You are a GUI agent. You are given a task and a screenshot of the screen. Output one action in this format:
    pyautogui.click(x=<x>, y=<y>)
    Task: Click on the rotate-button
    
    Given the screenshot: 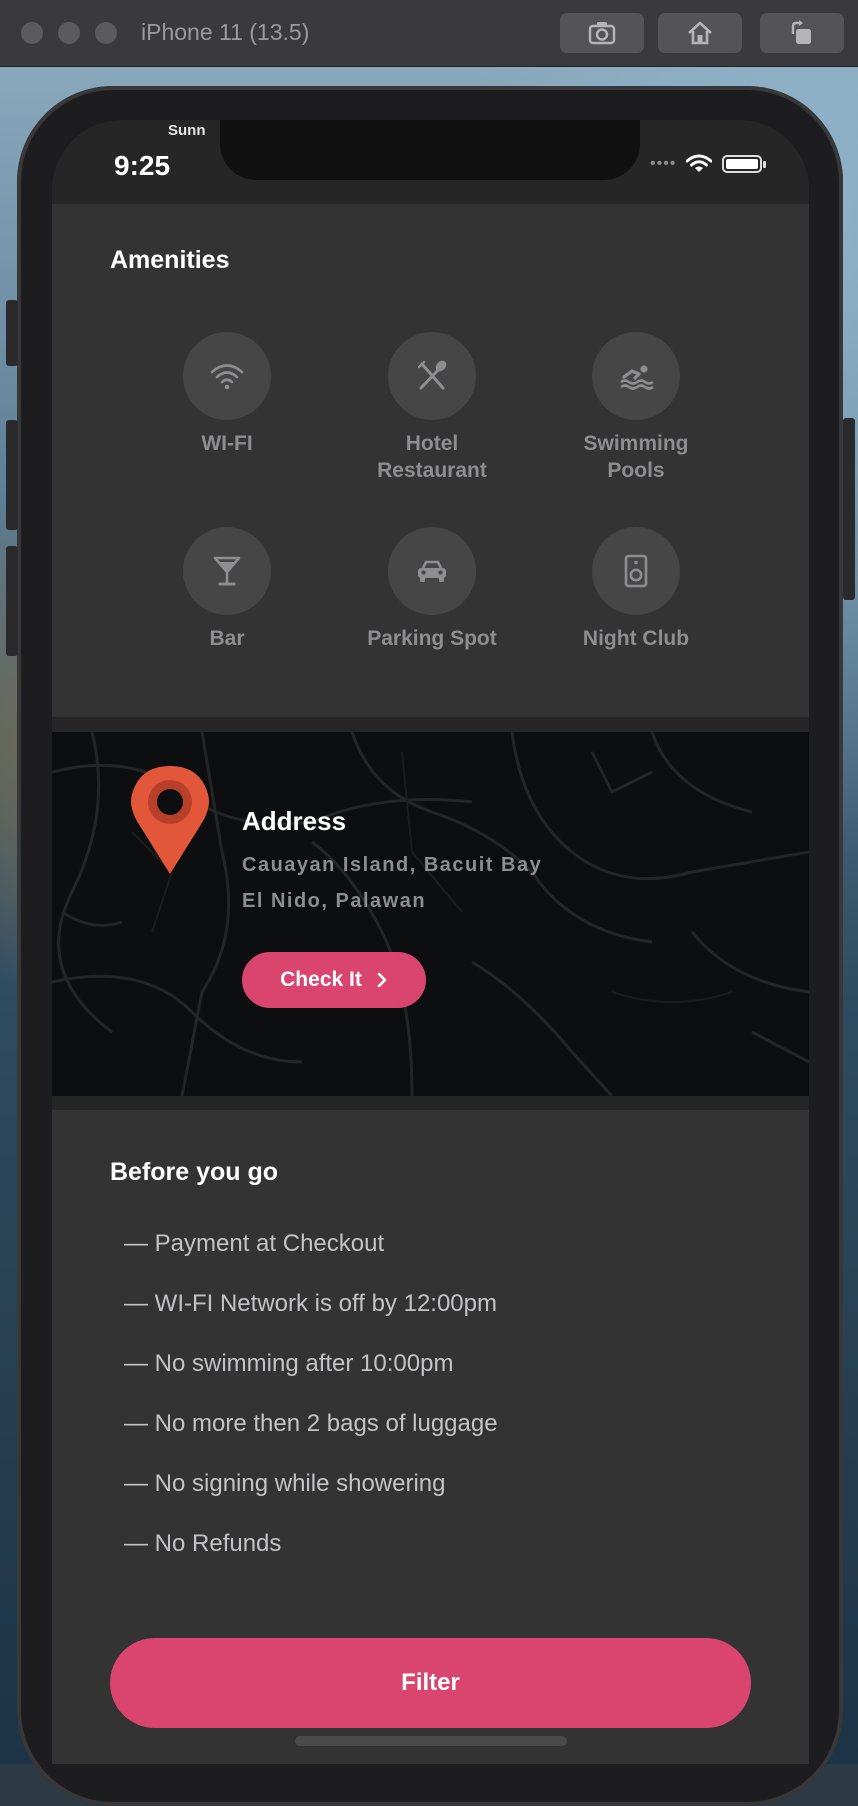 What is the action you would take?
    pyautogui.click(x=802, y=33)
    